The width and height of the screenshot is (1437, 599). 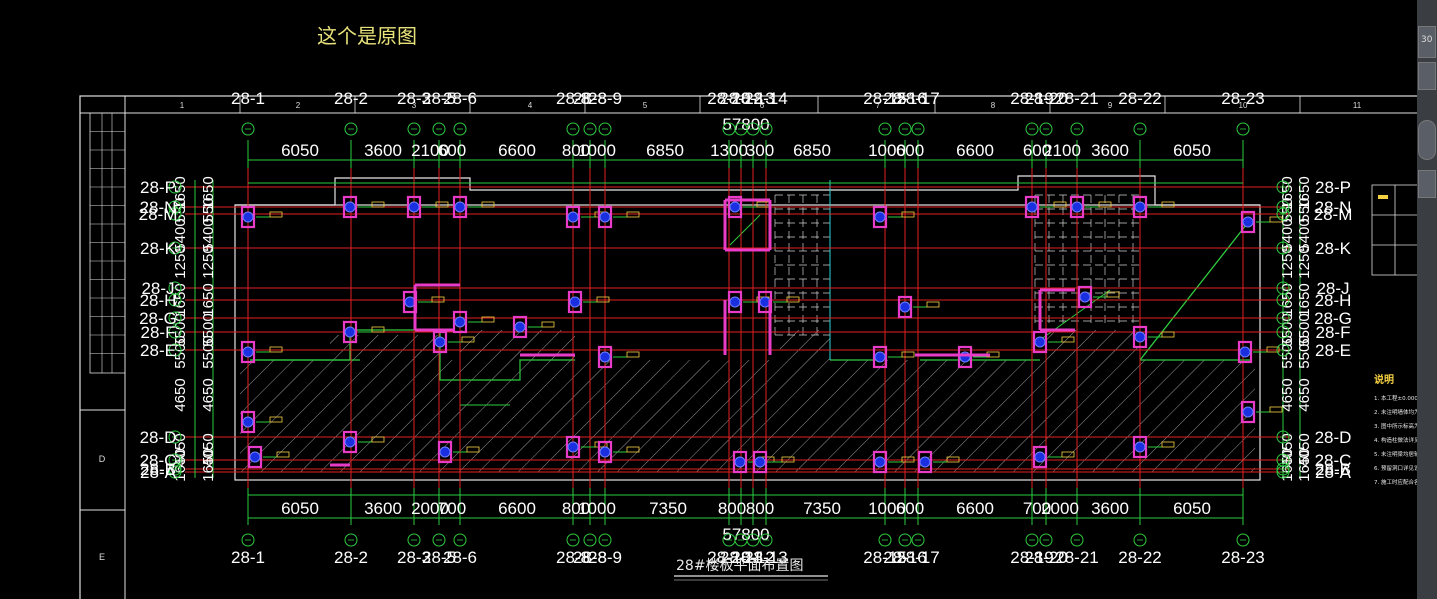 I want to click on right-row-label: 28-M, so click(x=1333, y=214).